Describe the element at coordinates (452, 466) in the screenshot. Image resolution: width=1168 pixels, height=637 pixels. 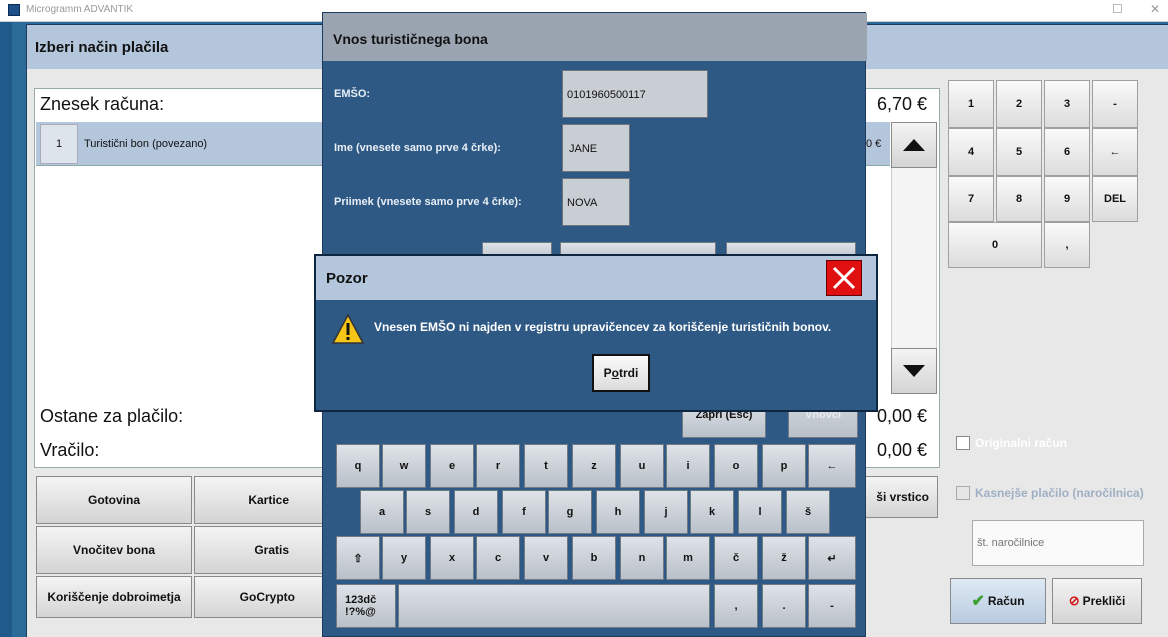
I see `key-e: e` at that location.